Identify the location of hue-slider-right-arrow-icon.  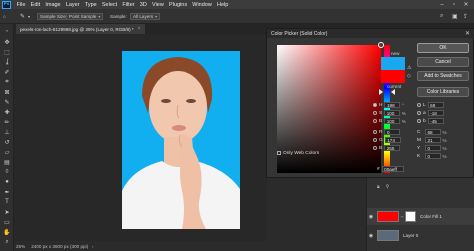
(393, 92).